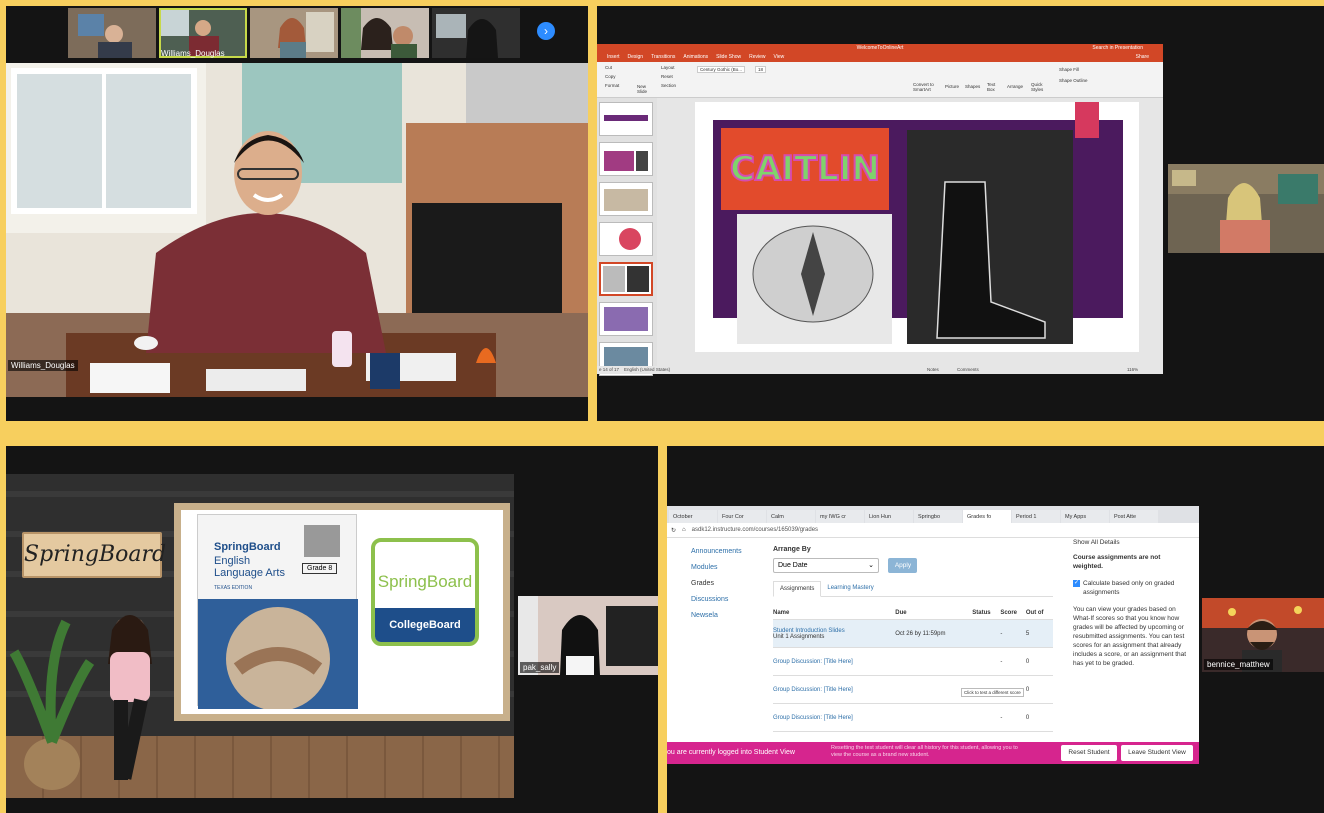  Describe the element at coordinates (610, 76) in the screenshot. I see `copy-button: Copy` at that location.